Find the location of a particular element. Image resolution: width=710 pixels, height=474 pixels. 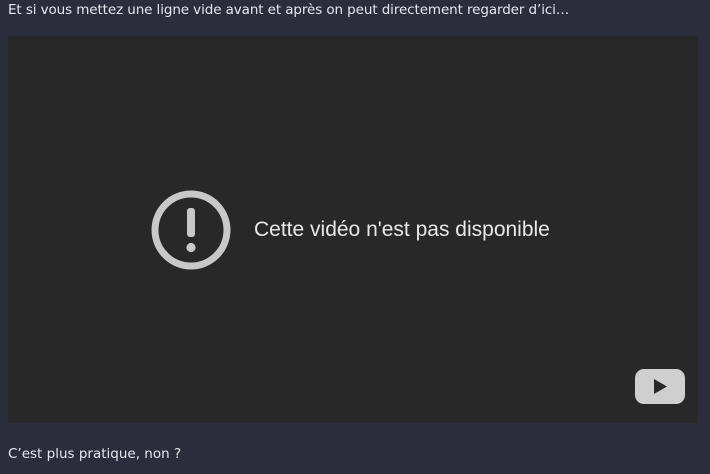

video-error-message: Cette vidéo n'est pas disponible is located at coordinates (402, 229).